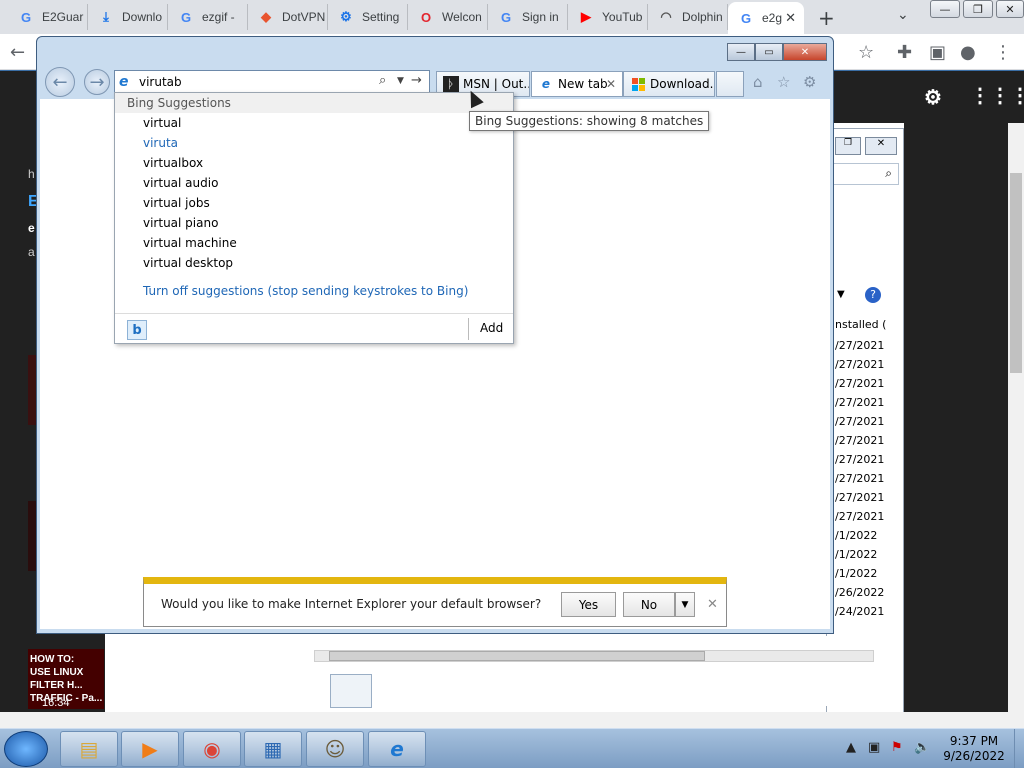 The image size is (1024, 768). I want to click on chrome-tab-e2guar: G E2Guar, so click(48, 17).